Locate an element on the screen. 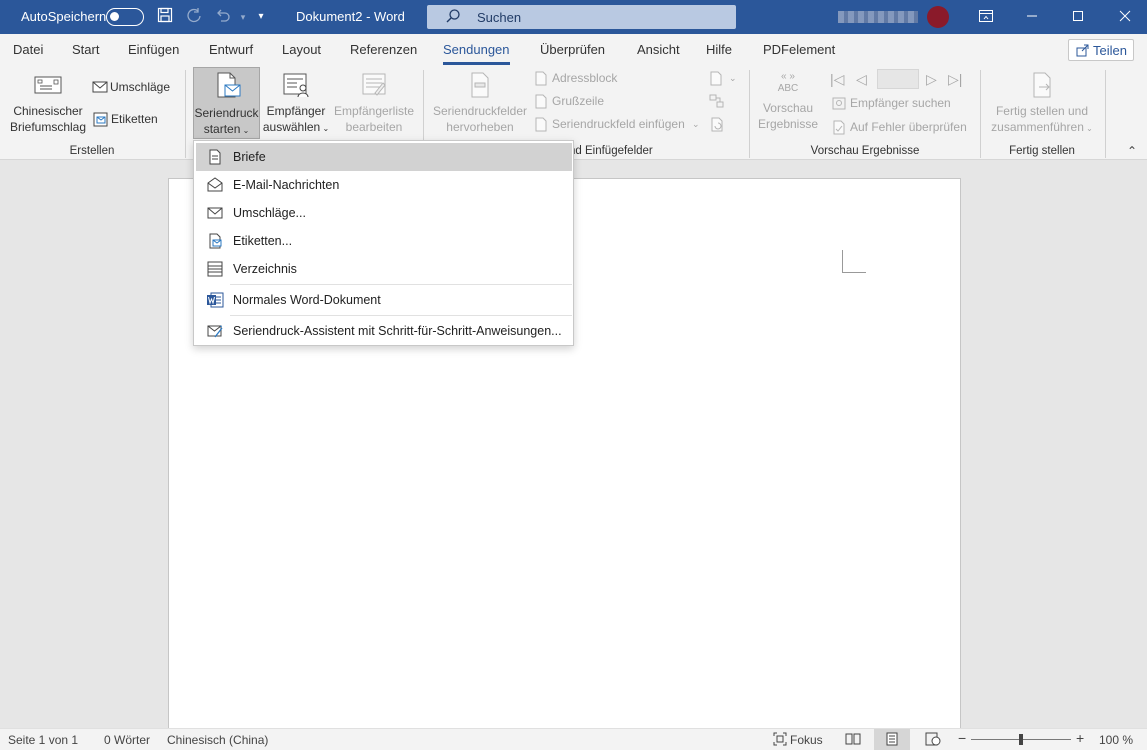  tab-ansicht: Ansicht is located at coordinates (658, 49).